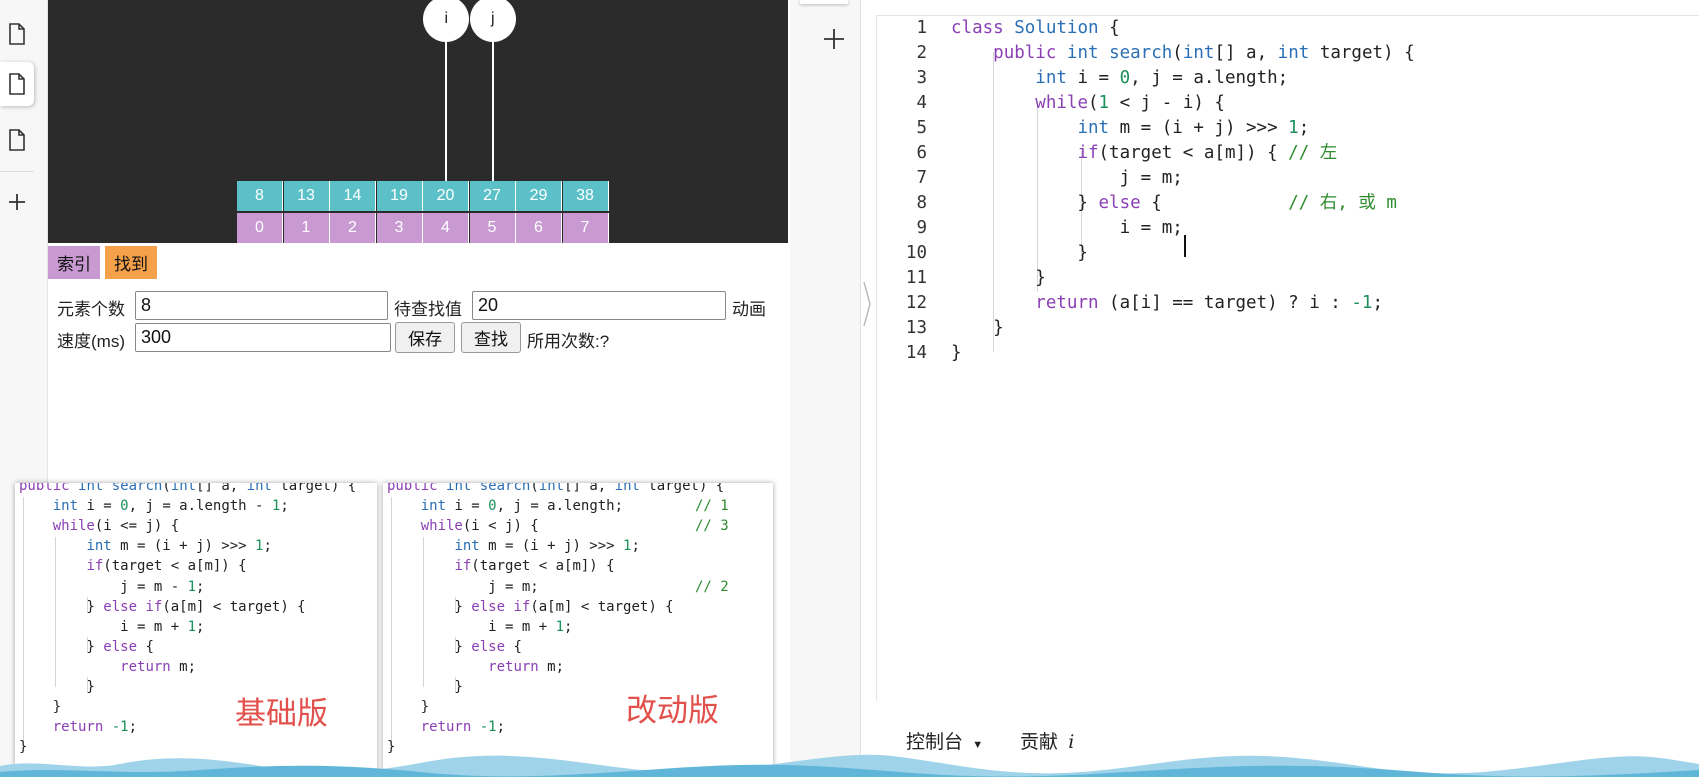 Image resolution: width=1699 pixels, height=777 pixels. What do you see at coordinates (585, 196) in the screenshot?
I see `array-value-cell: 38` at bounding box center [585, 196].